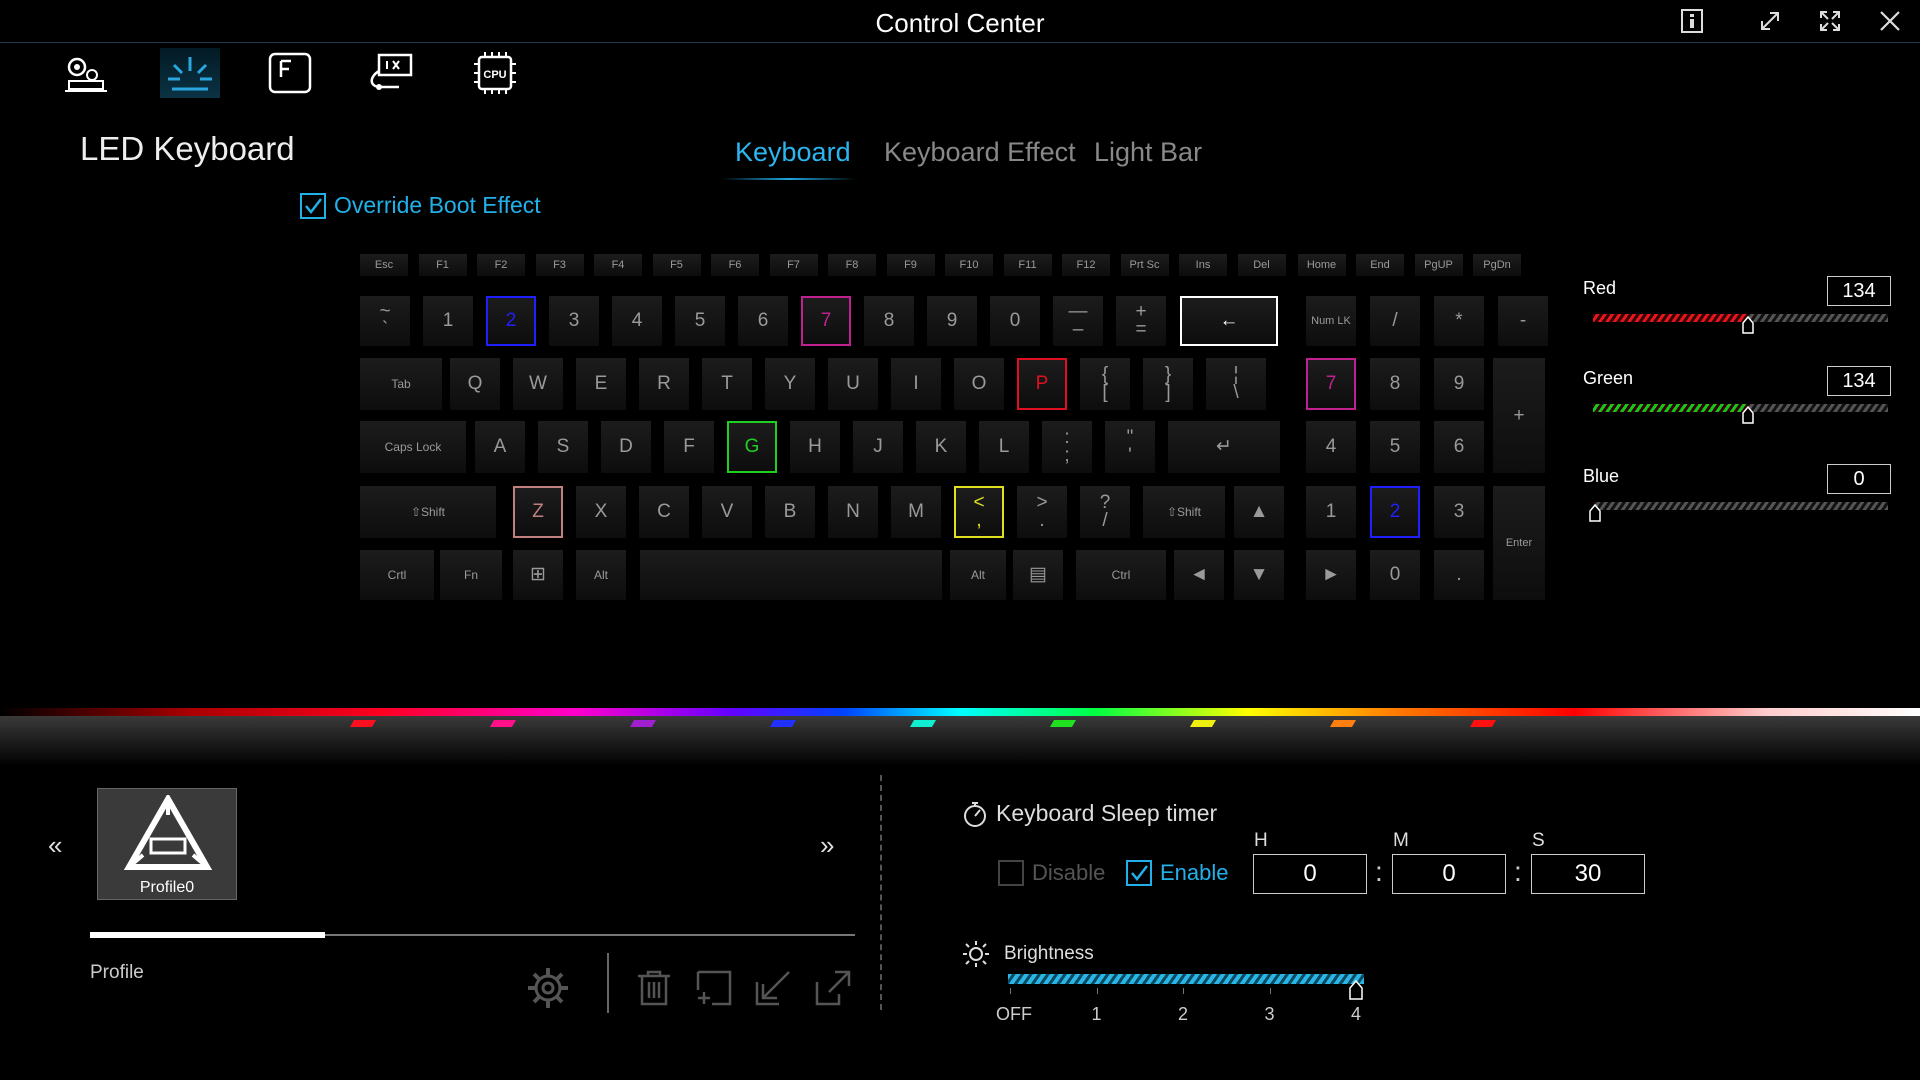  Describe the element at coordinates (1067, 447) in the screenshot. I see `key-sym: : ;` at that location.